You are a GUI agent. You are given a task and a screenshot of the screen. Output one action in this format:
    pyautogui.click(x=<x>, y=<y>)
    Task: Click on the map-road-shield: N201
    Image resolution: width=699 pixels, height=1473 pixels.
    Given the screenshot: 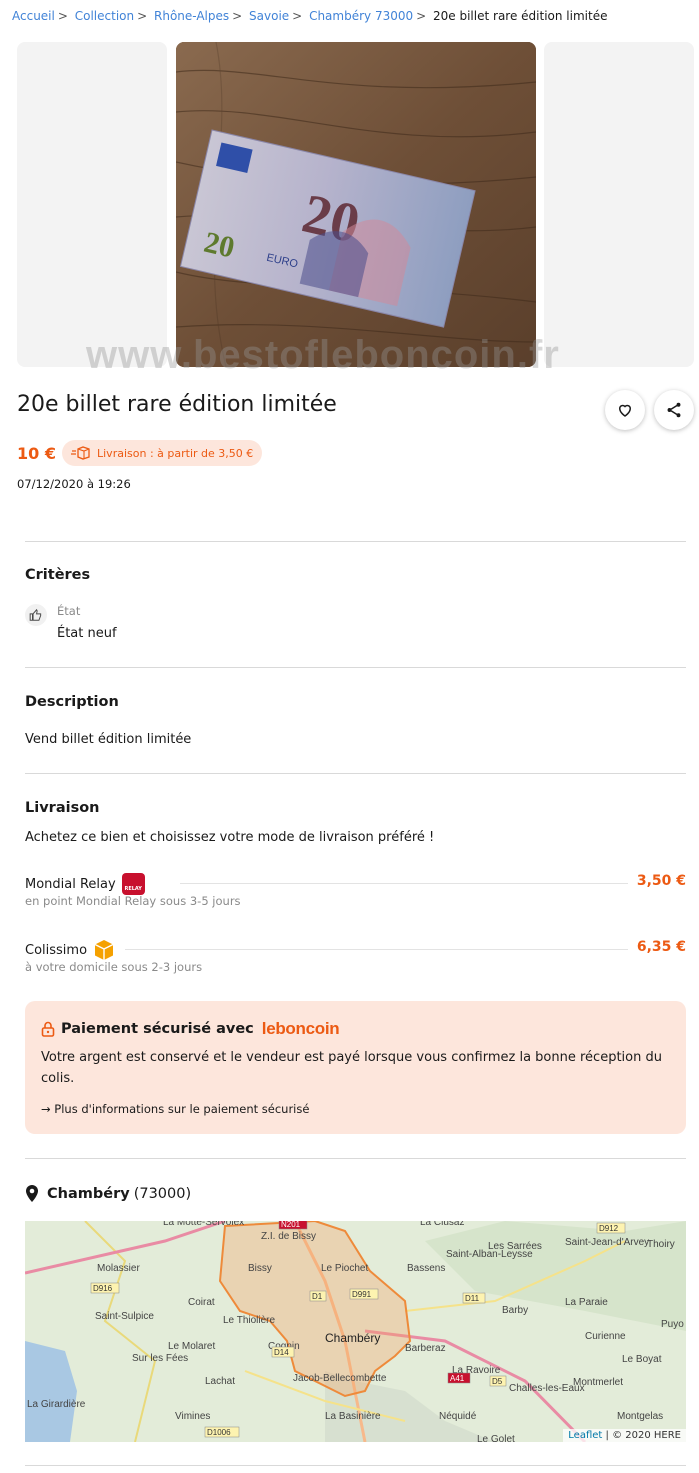 What is the action you would take?
    pyautogui.click(x=293, y=1225)
    